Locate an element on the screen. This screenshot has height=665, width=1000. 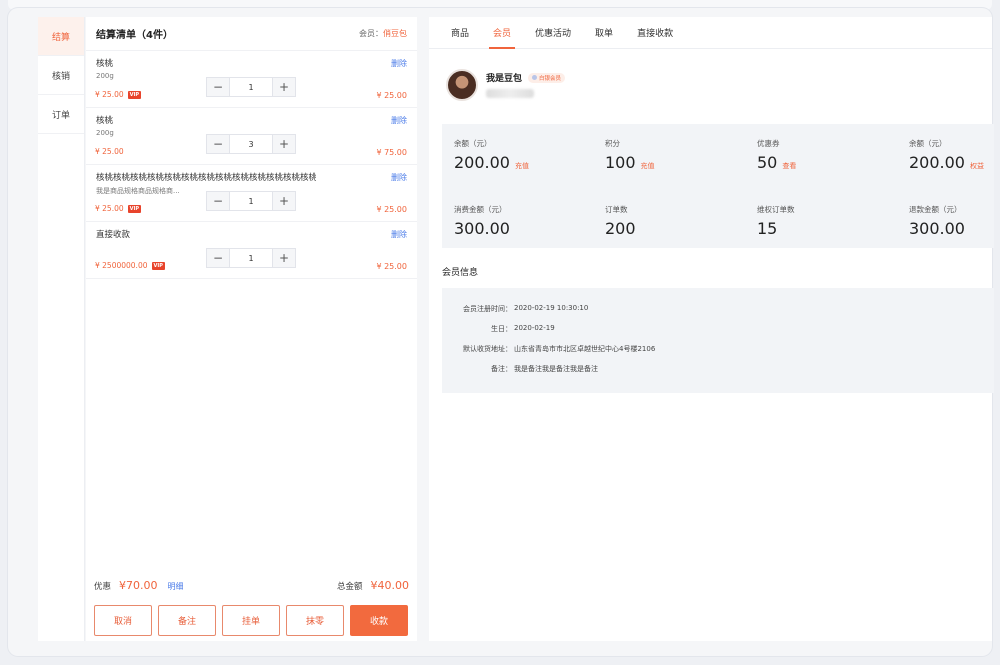
stat-value-row: 100 充值 is located at coordinates (675, 162).